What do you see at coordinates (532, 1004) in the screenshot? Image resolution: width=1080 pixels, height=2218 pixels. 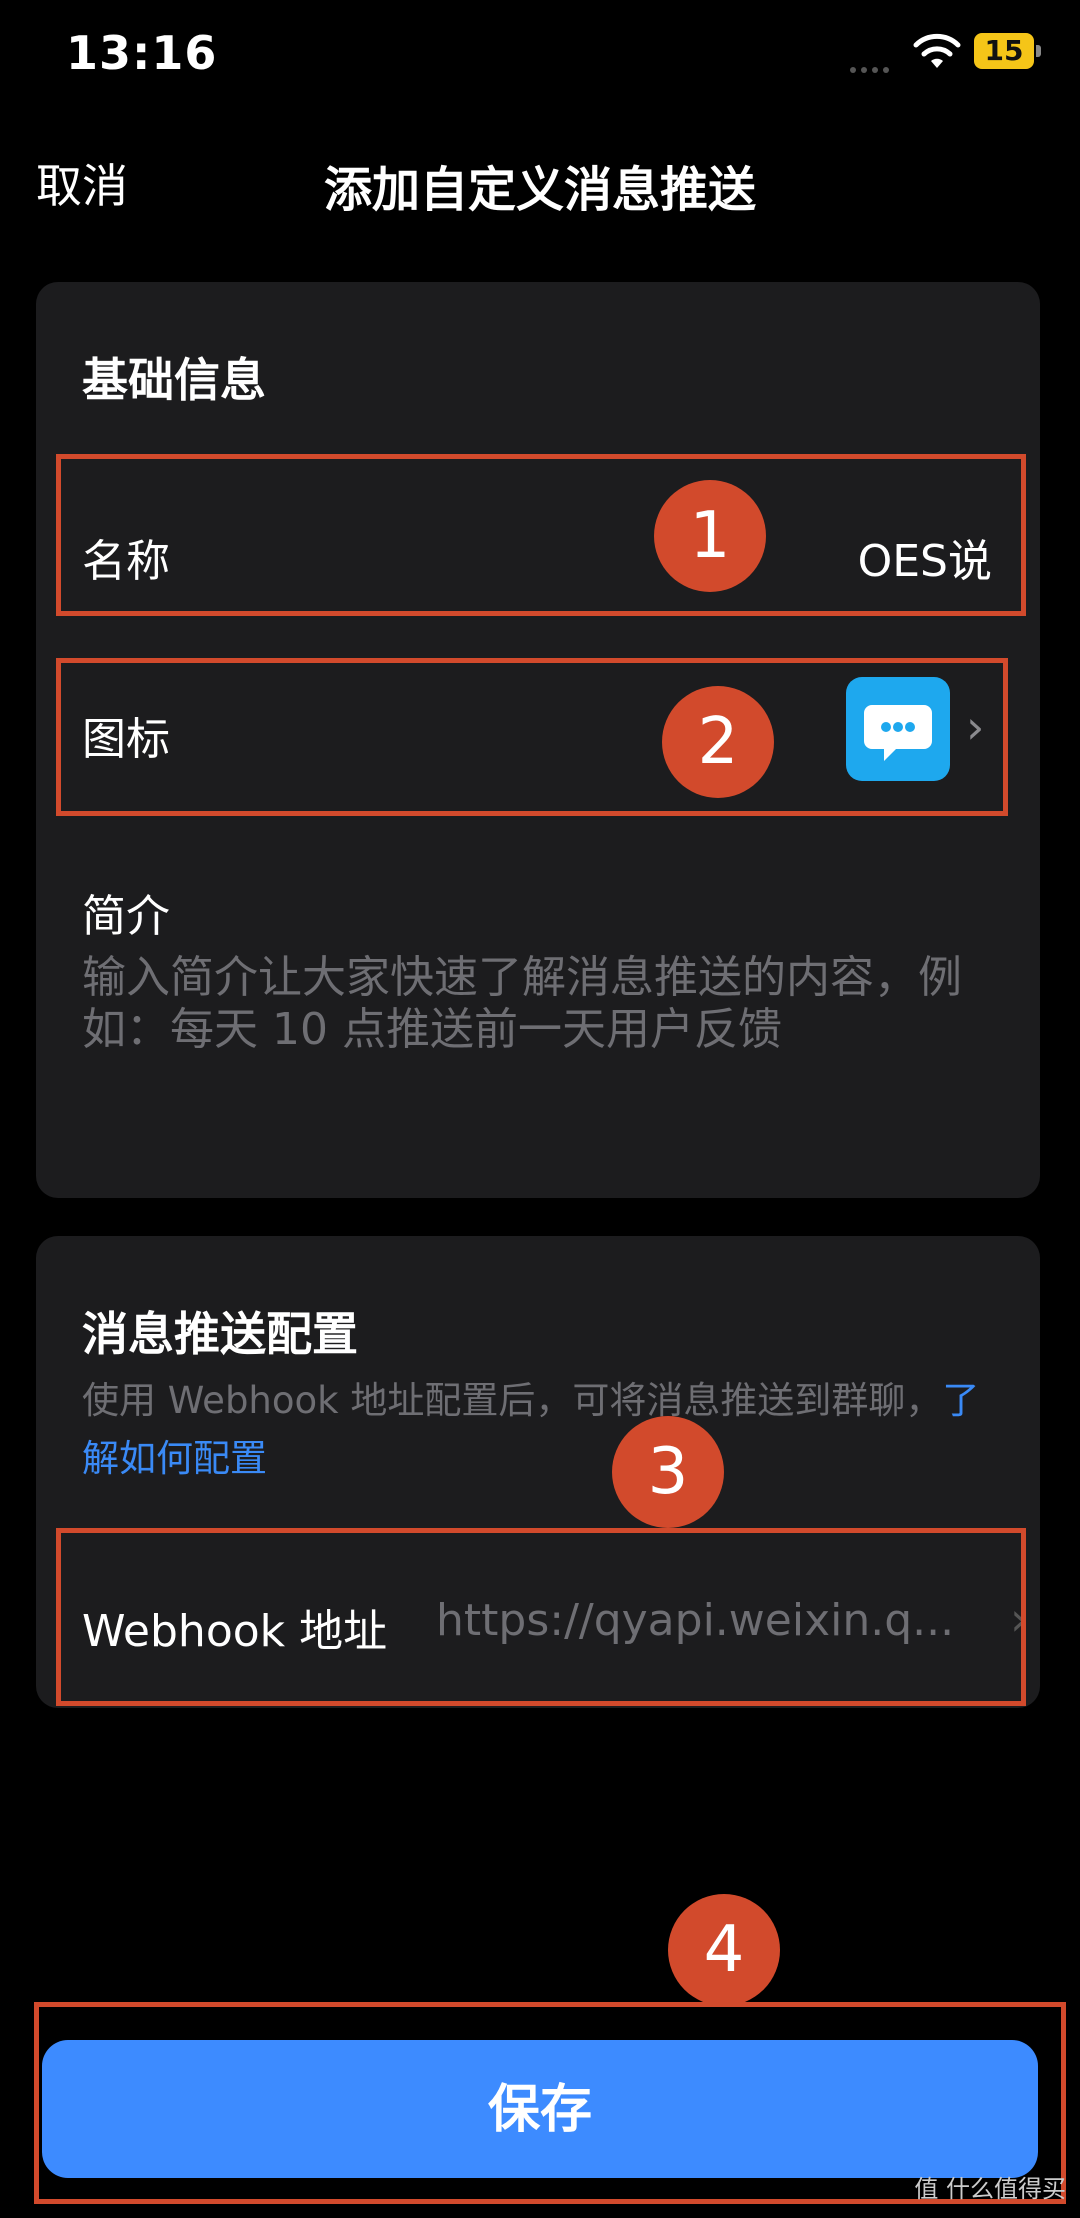 I see `intro-input: 输入简介让大家快速了解消息推送的内容，例如：每天 10 点推送前一天用户反馈` at bounding box center [532, 1004].